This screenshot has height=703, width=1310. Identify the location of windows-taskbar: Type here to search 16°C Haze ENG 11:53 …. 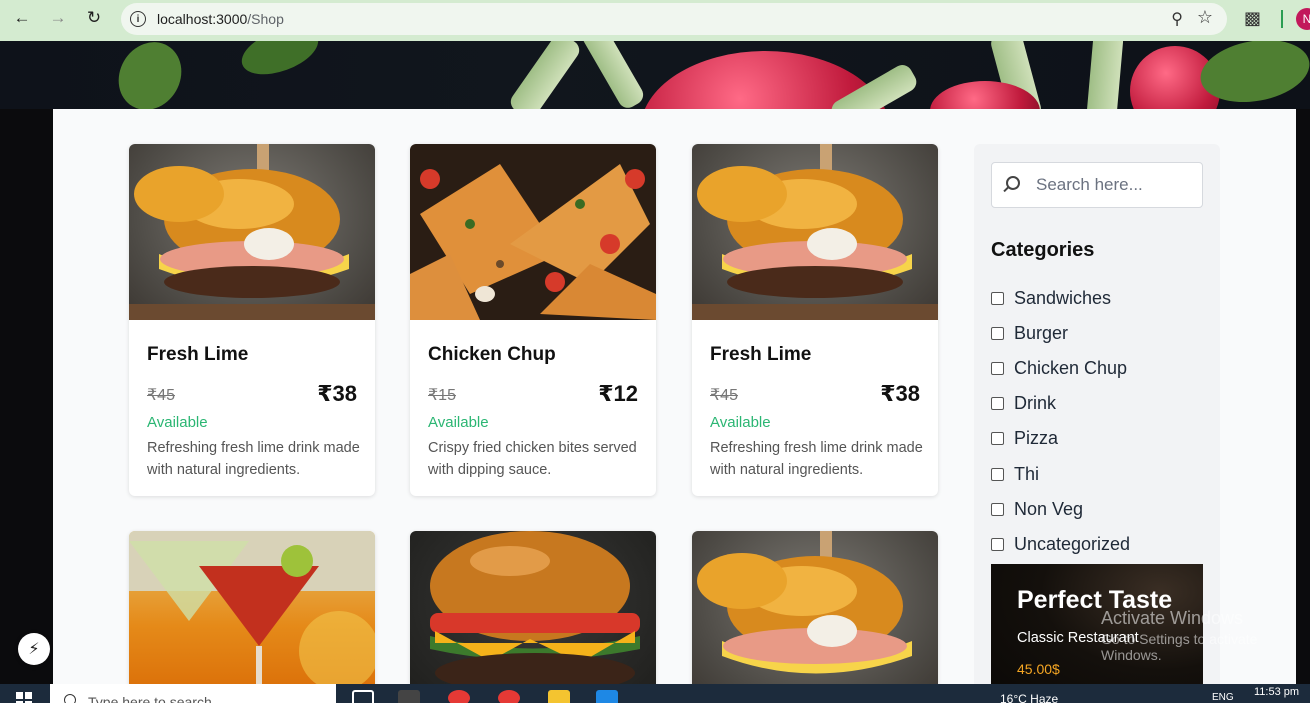
(655, 693).